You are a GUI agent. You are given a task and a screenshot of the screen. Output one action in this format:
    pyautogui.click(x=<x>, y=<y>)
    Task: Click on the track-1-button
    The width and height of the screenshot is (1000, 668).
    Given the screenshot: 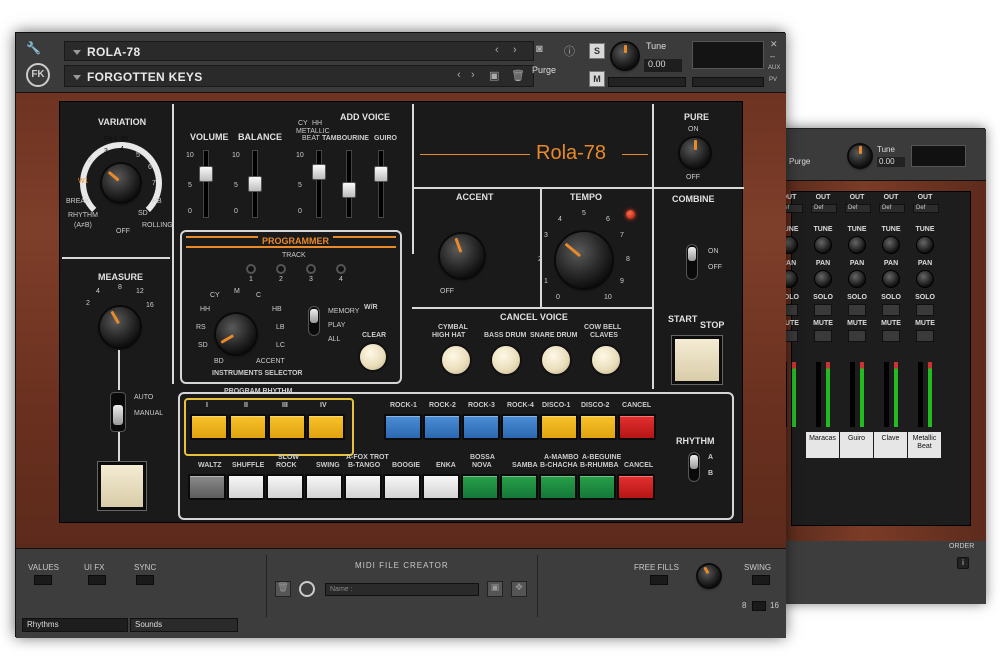 What is the action you would take?
    pyautogui.click(x=251, y=269)
    